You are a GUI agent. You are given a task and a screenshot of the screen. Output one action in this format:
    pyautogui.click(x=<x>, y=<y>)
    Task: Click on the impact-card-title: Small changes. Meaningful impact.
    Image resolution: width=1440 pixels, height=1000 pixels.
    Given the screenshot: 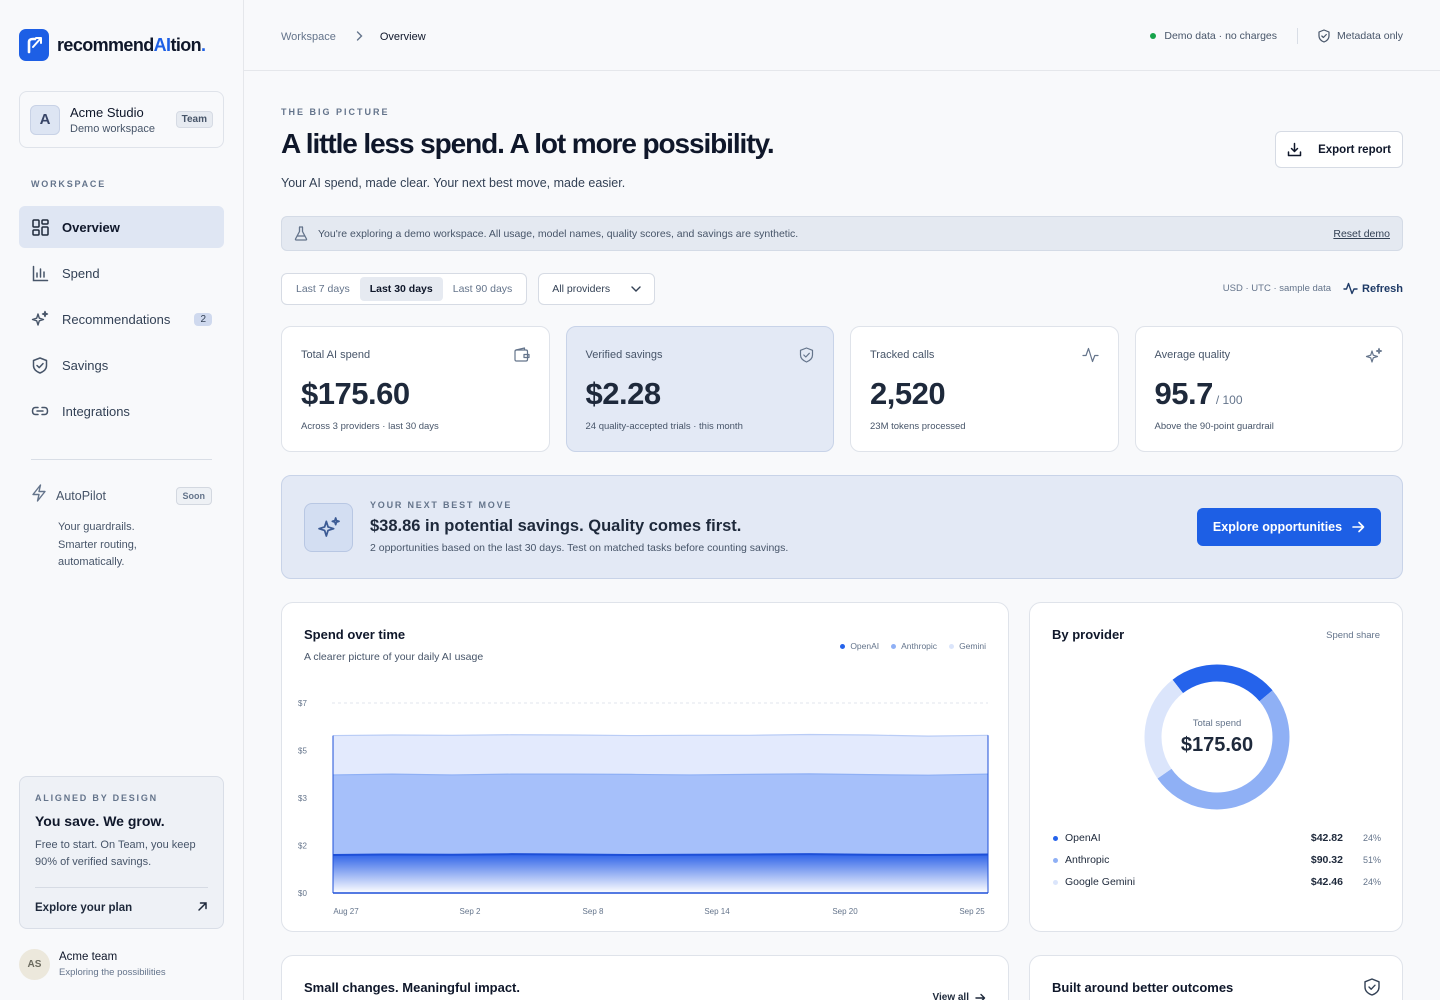 What is the action you would take?
    pyautogui.click(x=412, y=987)
    